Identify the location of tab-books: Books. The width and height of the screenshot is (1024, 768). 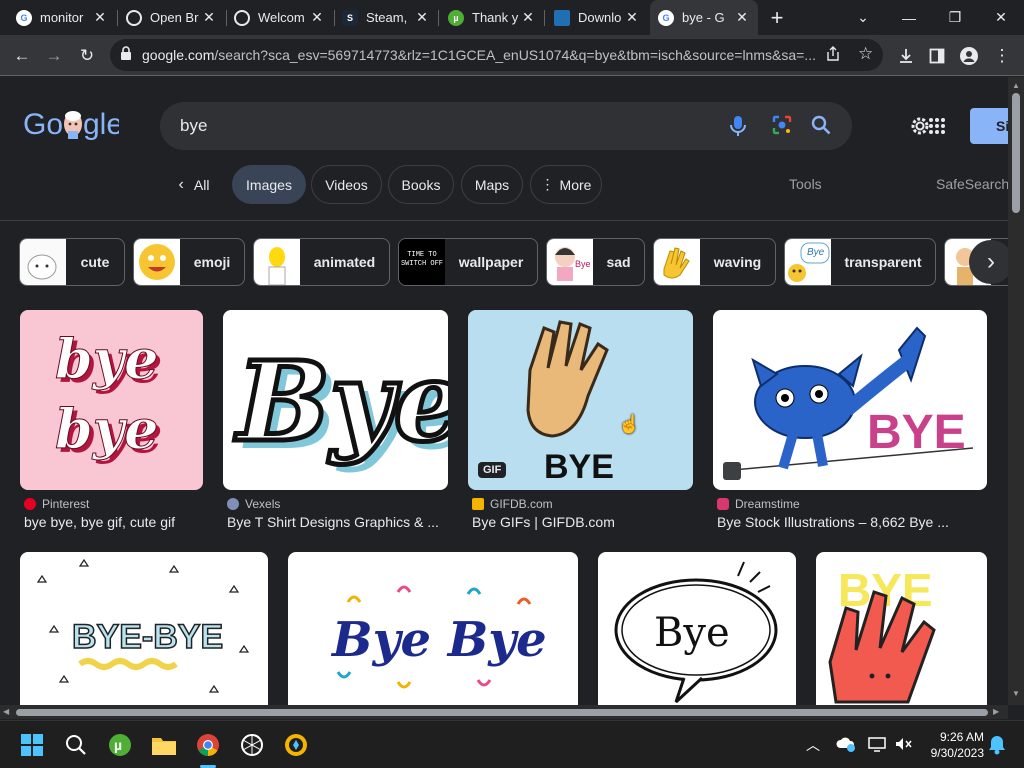
(421, 184).